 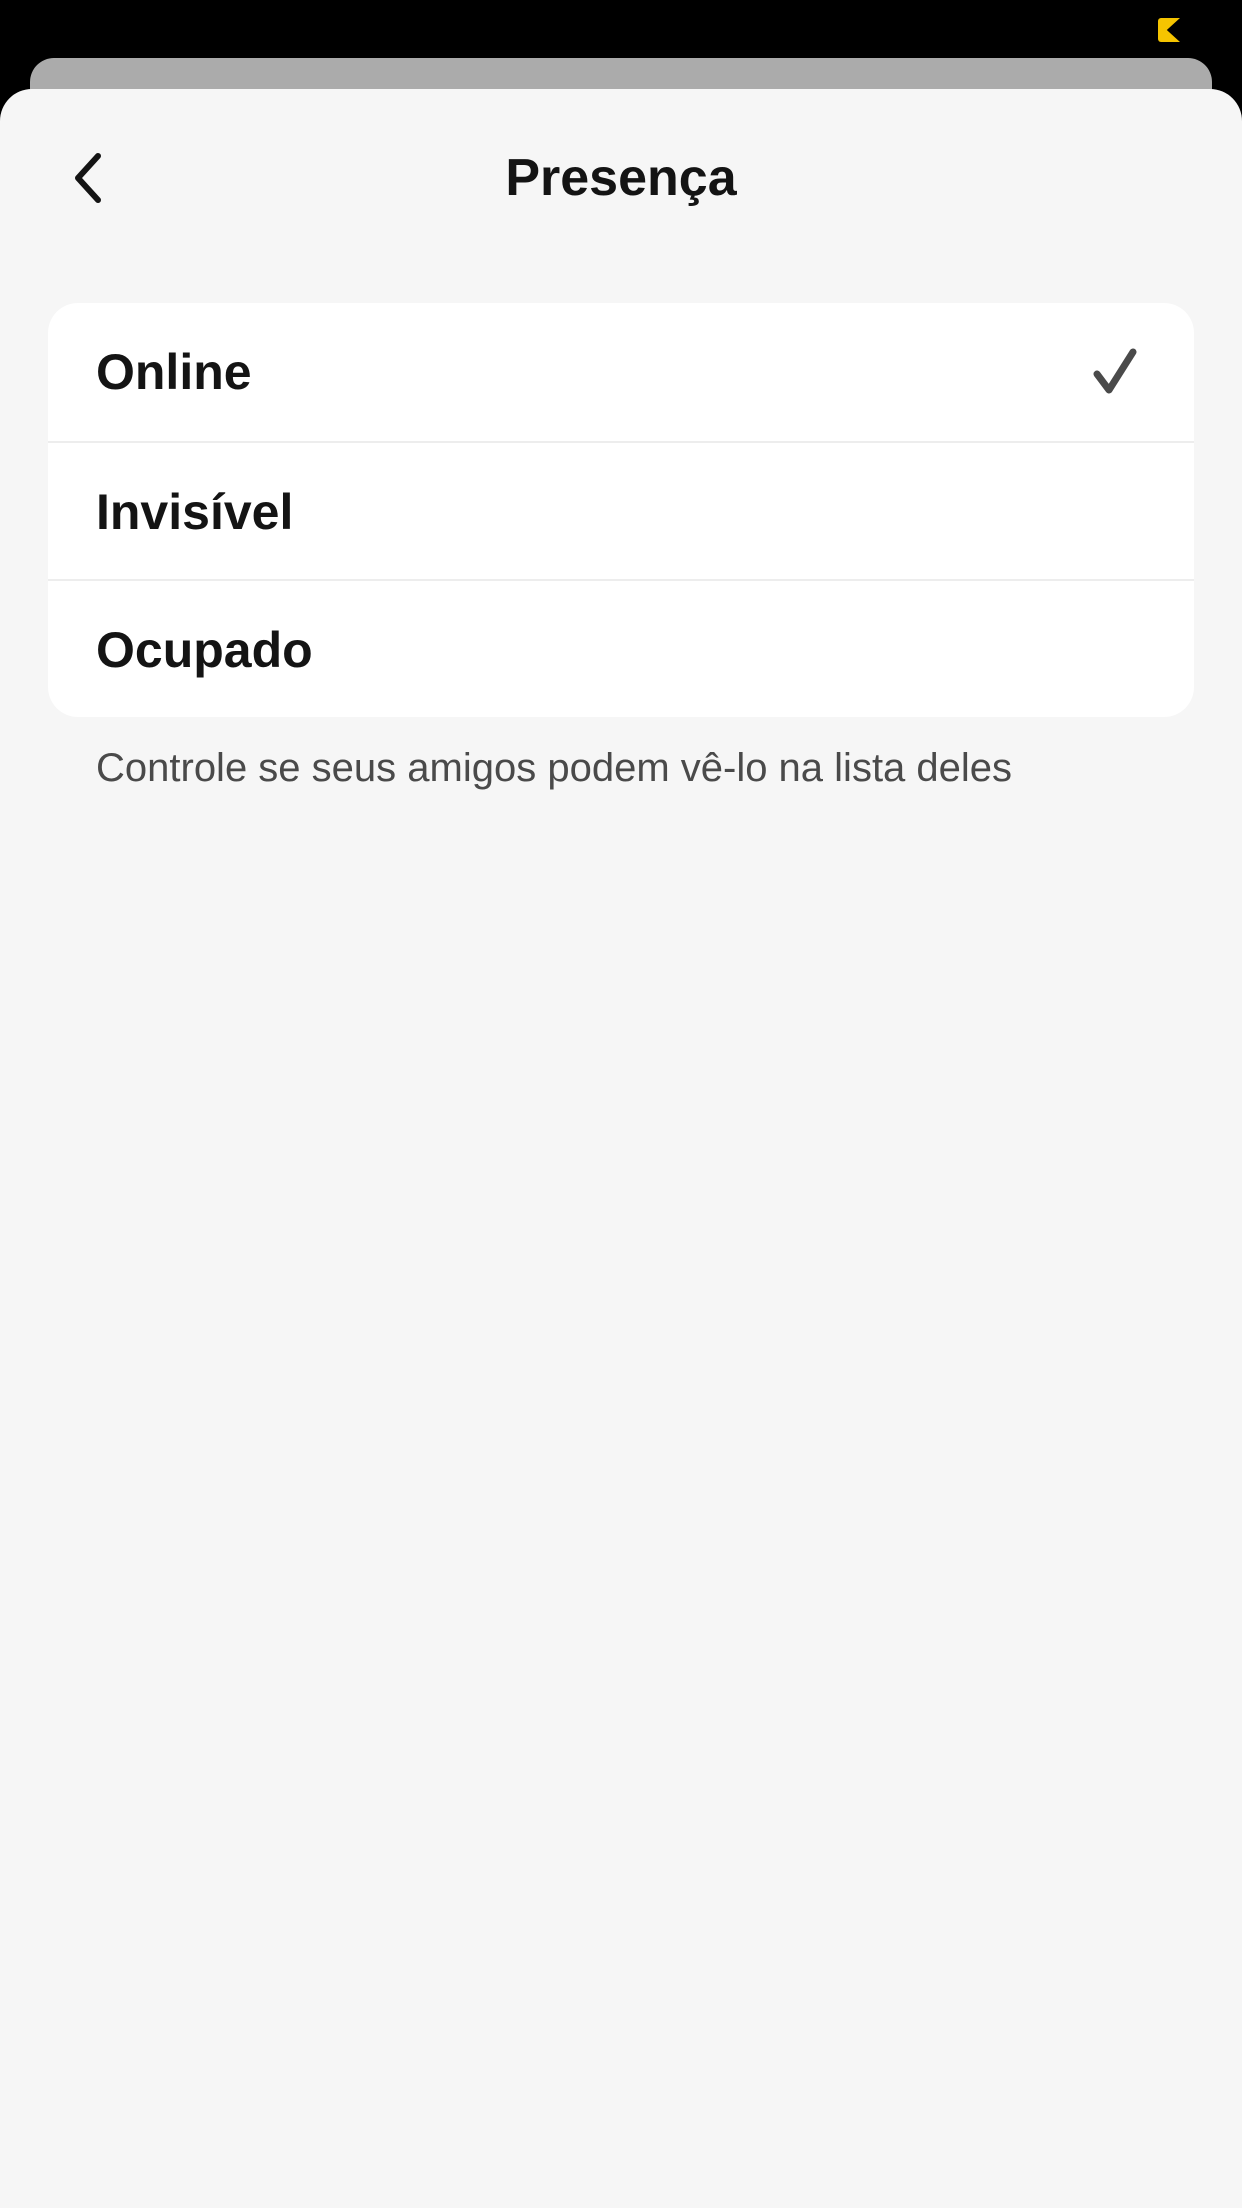 I want to click on header: Presença, so click(x=621, y=179).